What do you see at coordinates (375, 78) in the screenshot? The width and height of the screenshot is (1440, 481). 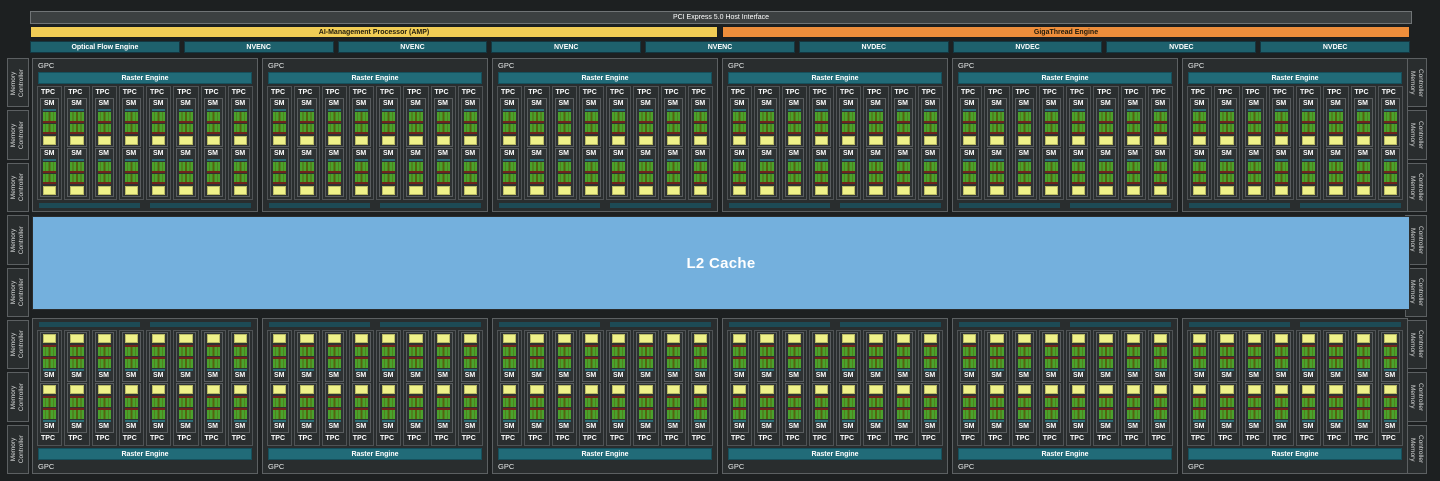 I see `raster-engine-label: Raster Engine` at bounding box center [375, 78].